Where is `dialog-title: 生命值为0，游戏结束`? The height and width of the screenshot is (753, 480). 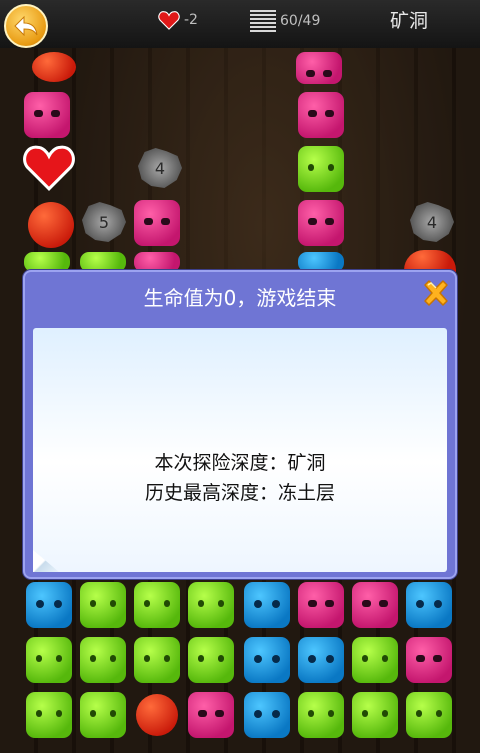 dialog-title: 生命值为0，游戏结束 is located at coordinates (240, 298).